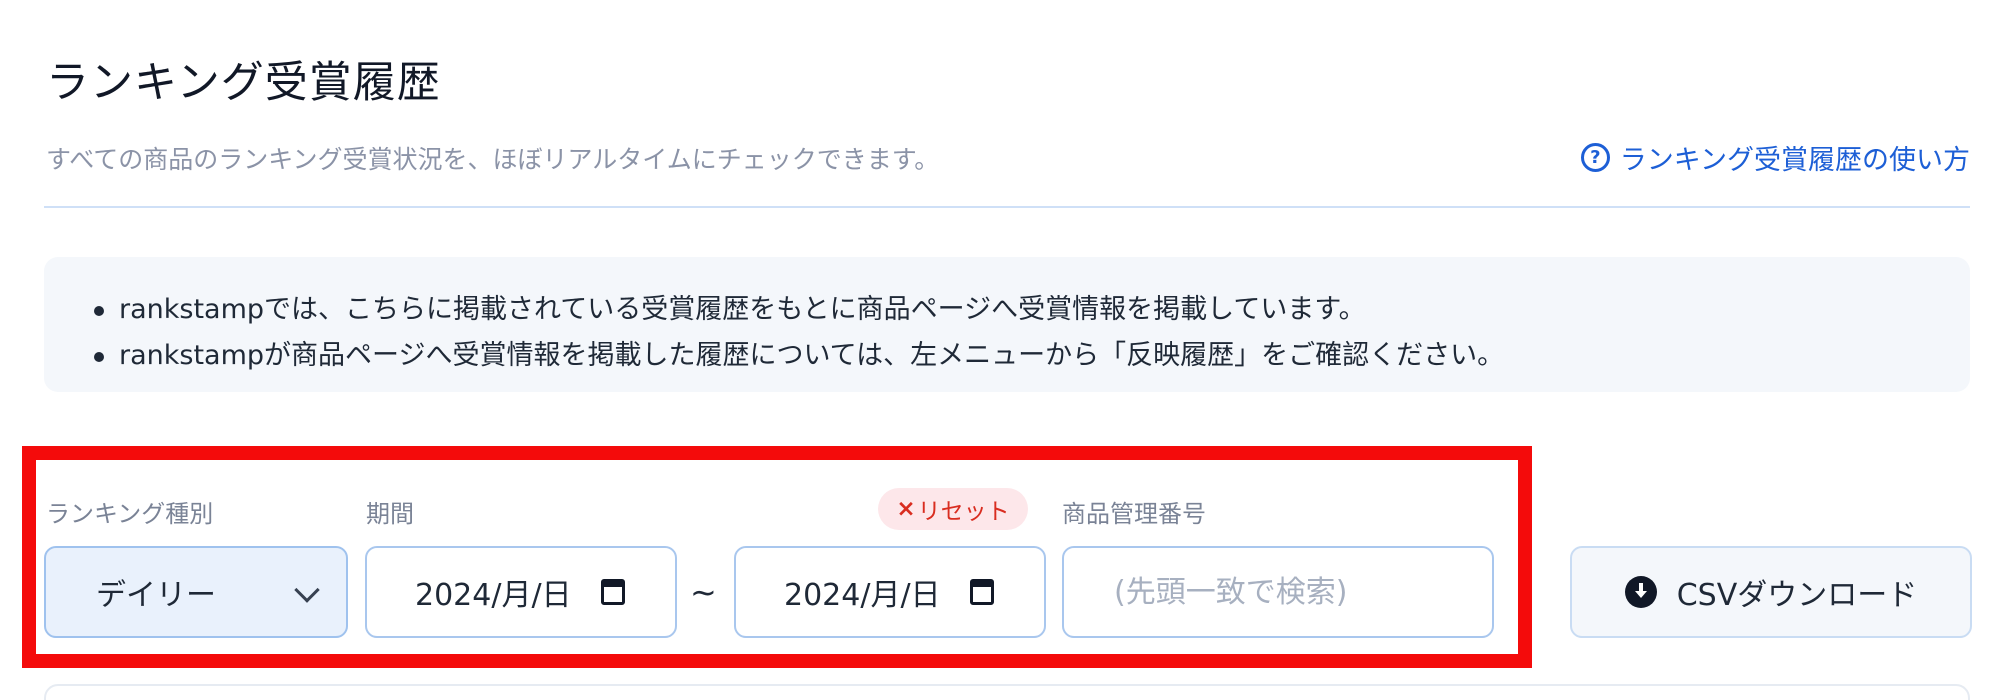 The width and height of the screenshot is (2012, 700). I want to click on reset-button-label: リセット, so click(963, 512).